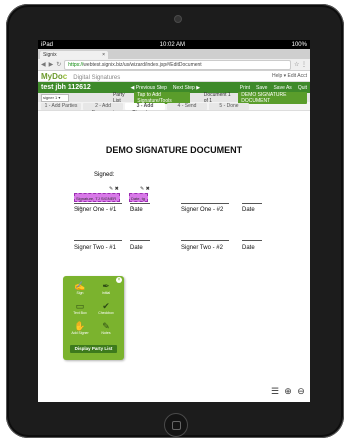 This screenshot has width=350, height=442. What do you see at coordinates (162, 97) in the screenshot?
I see `tap-hint: Tap to Add Signature/Tools` at bounding box center [162, 97].